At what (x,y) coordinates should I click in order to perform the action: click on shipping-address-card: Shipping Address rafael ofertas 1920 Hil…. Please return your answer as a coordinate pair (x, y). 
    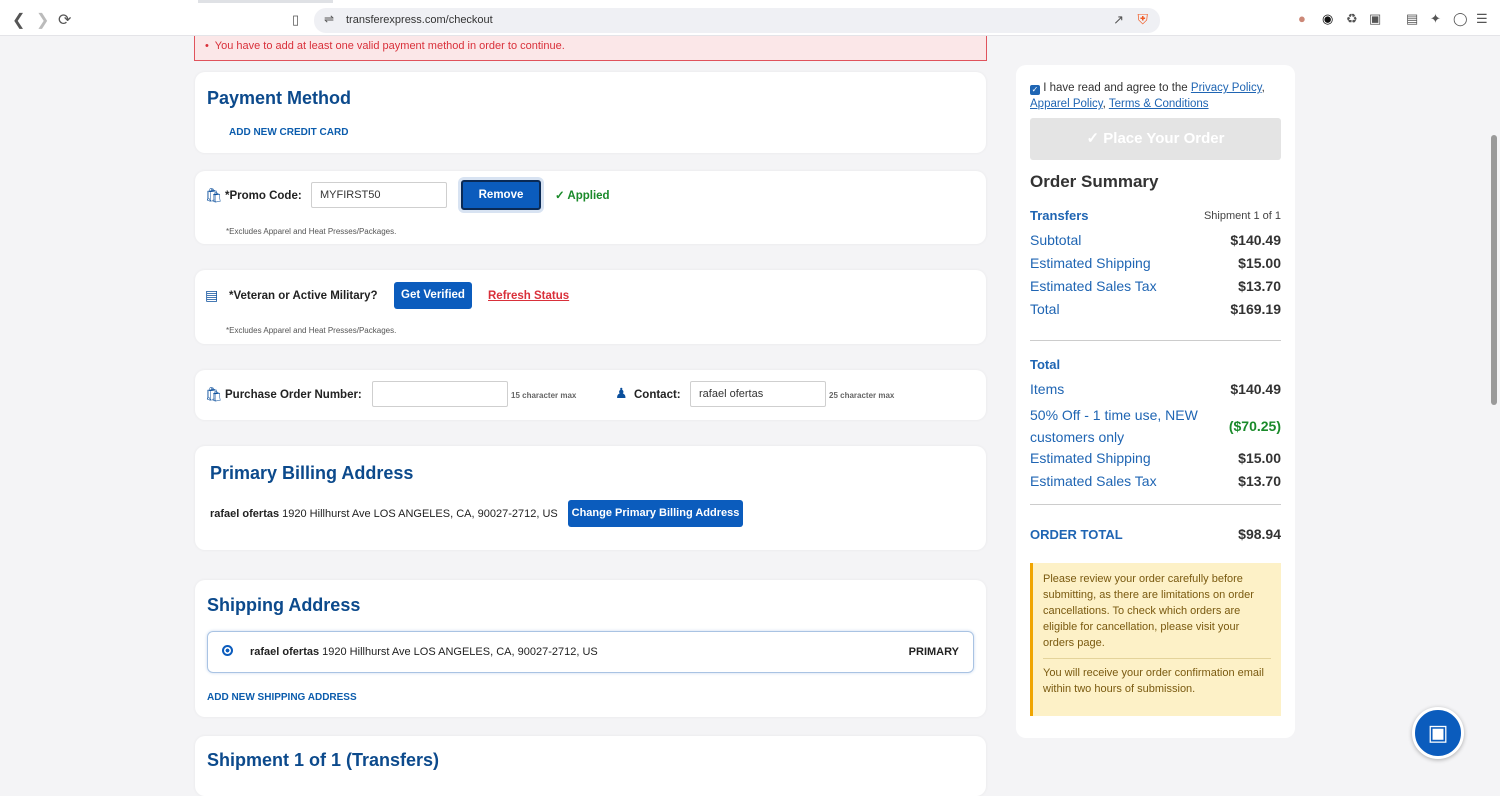
    Looking at the image, I should click on (590, 648).